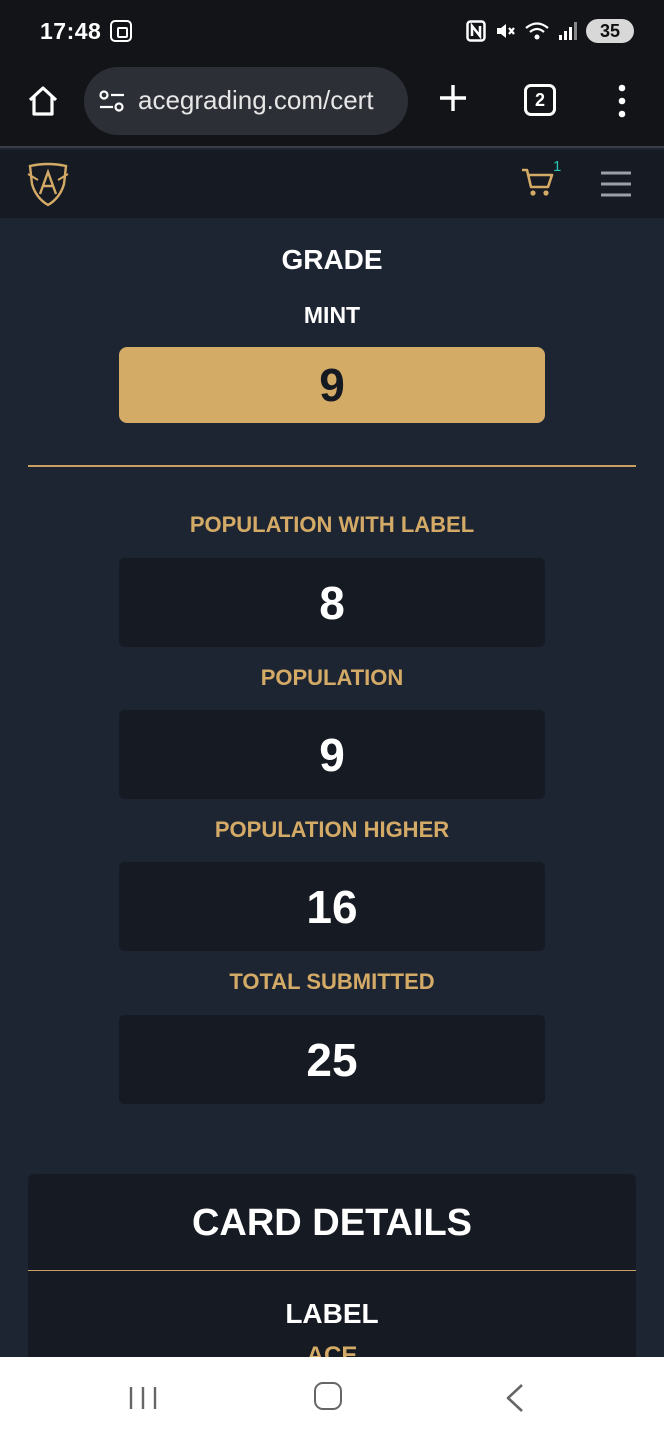 This screenshot has width=664, height=1440. I want to click on ace-logo-icon, so click(48, 184).